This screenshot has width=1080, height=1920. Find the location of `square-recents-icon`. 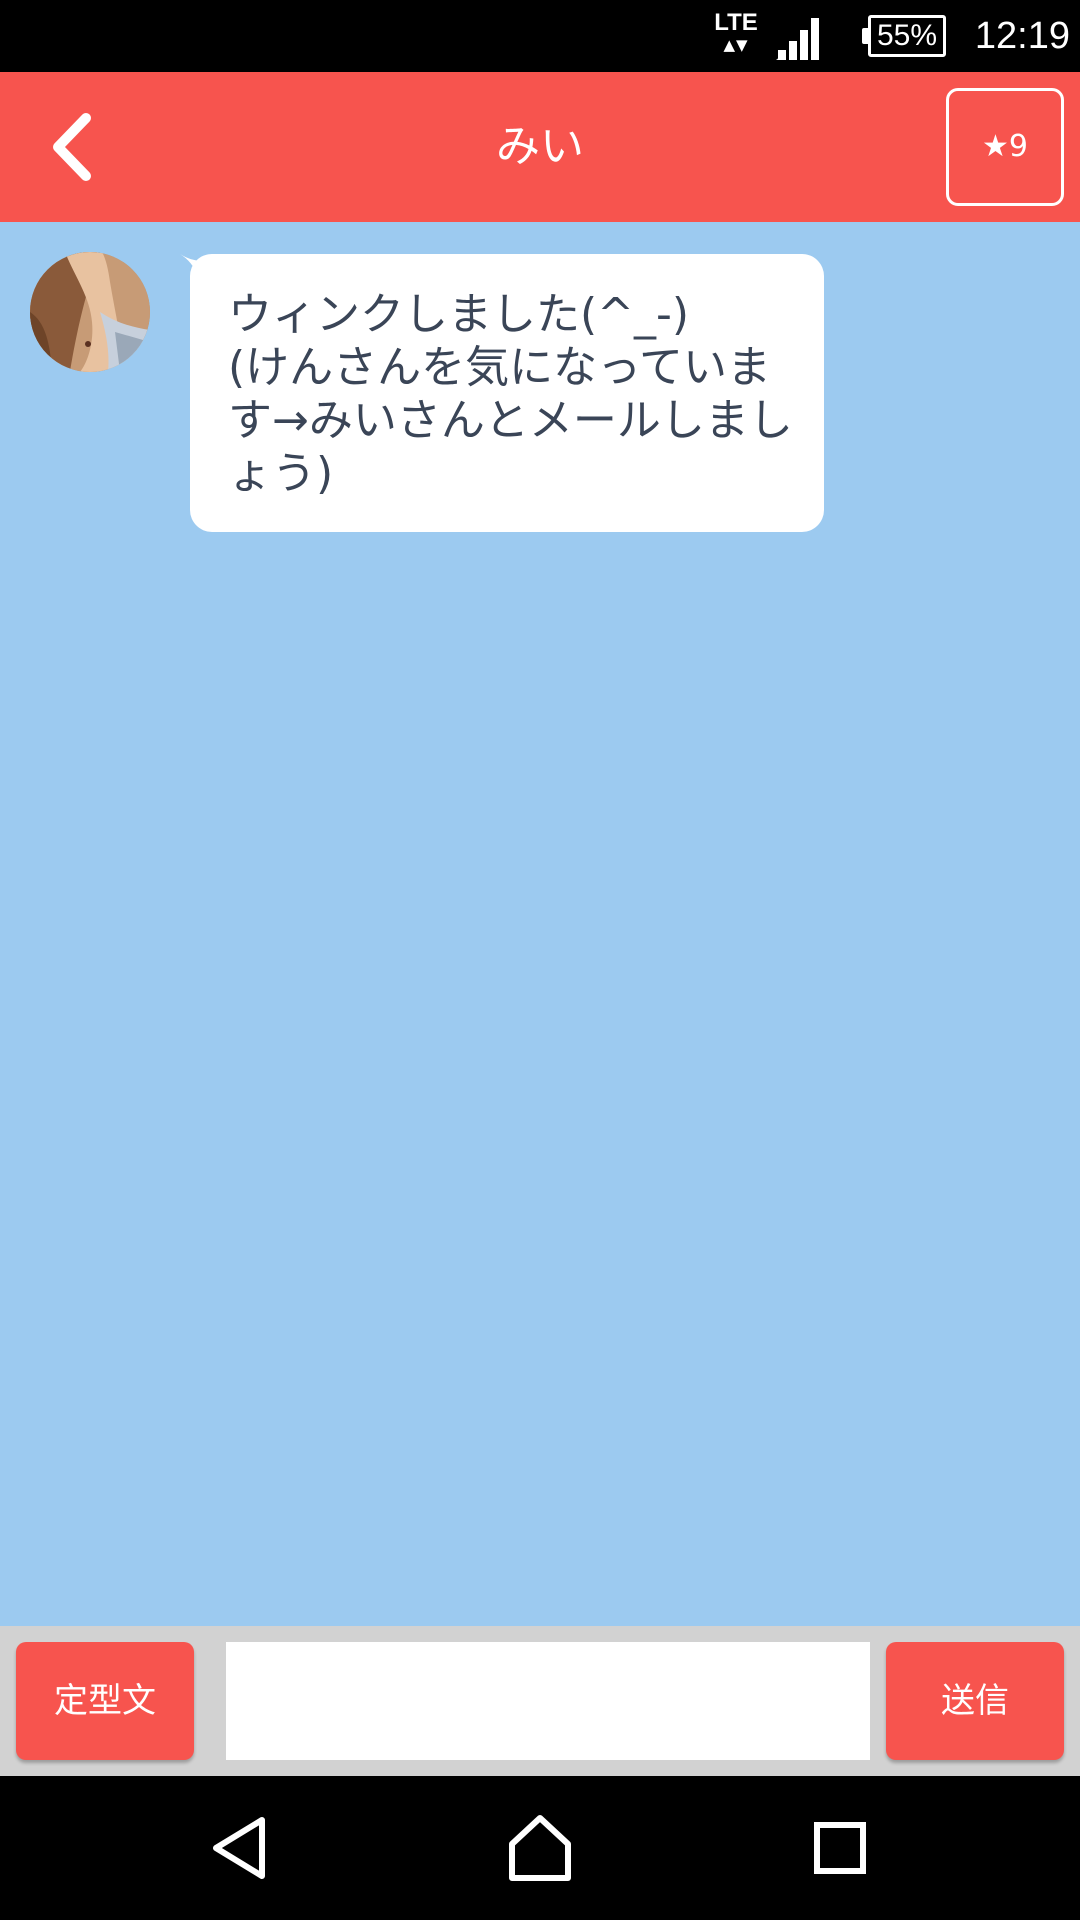

square-recents-icon is located at coordinates (840, 1848).